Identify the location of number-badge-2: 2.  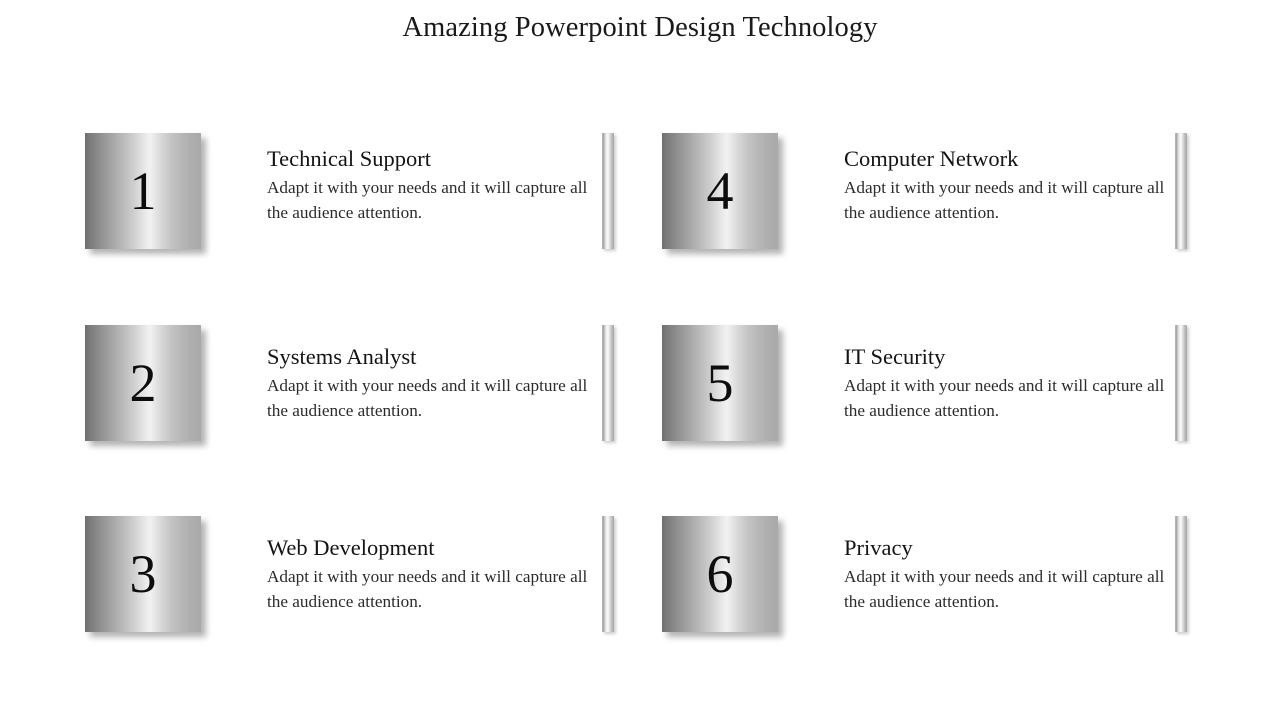
(143, 383).